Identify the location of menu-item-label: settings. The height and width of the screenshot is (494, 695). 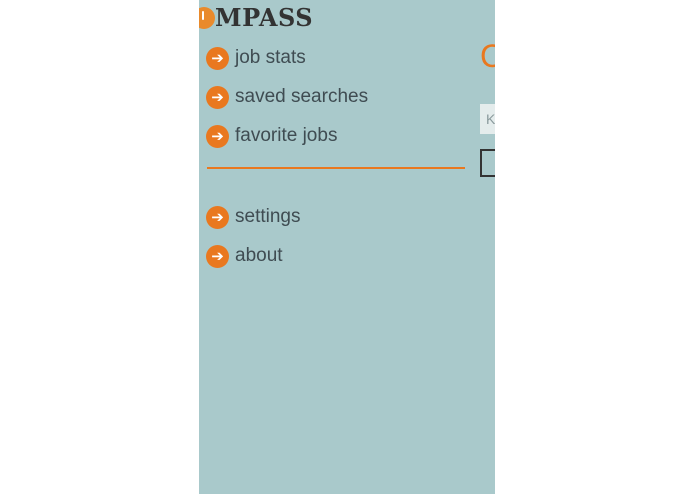
(268, 216).